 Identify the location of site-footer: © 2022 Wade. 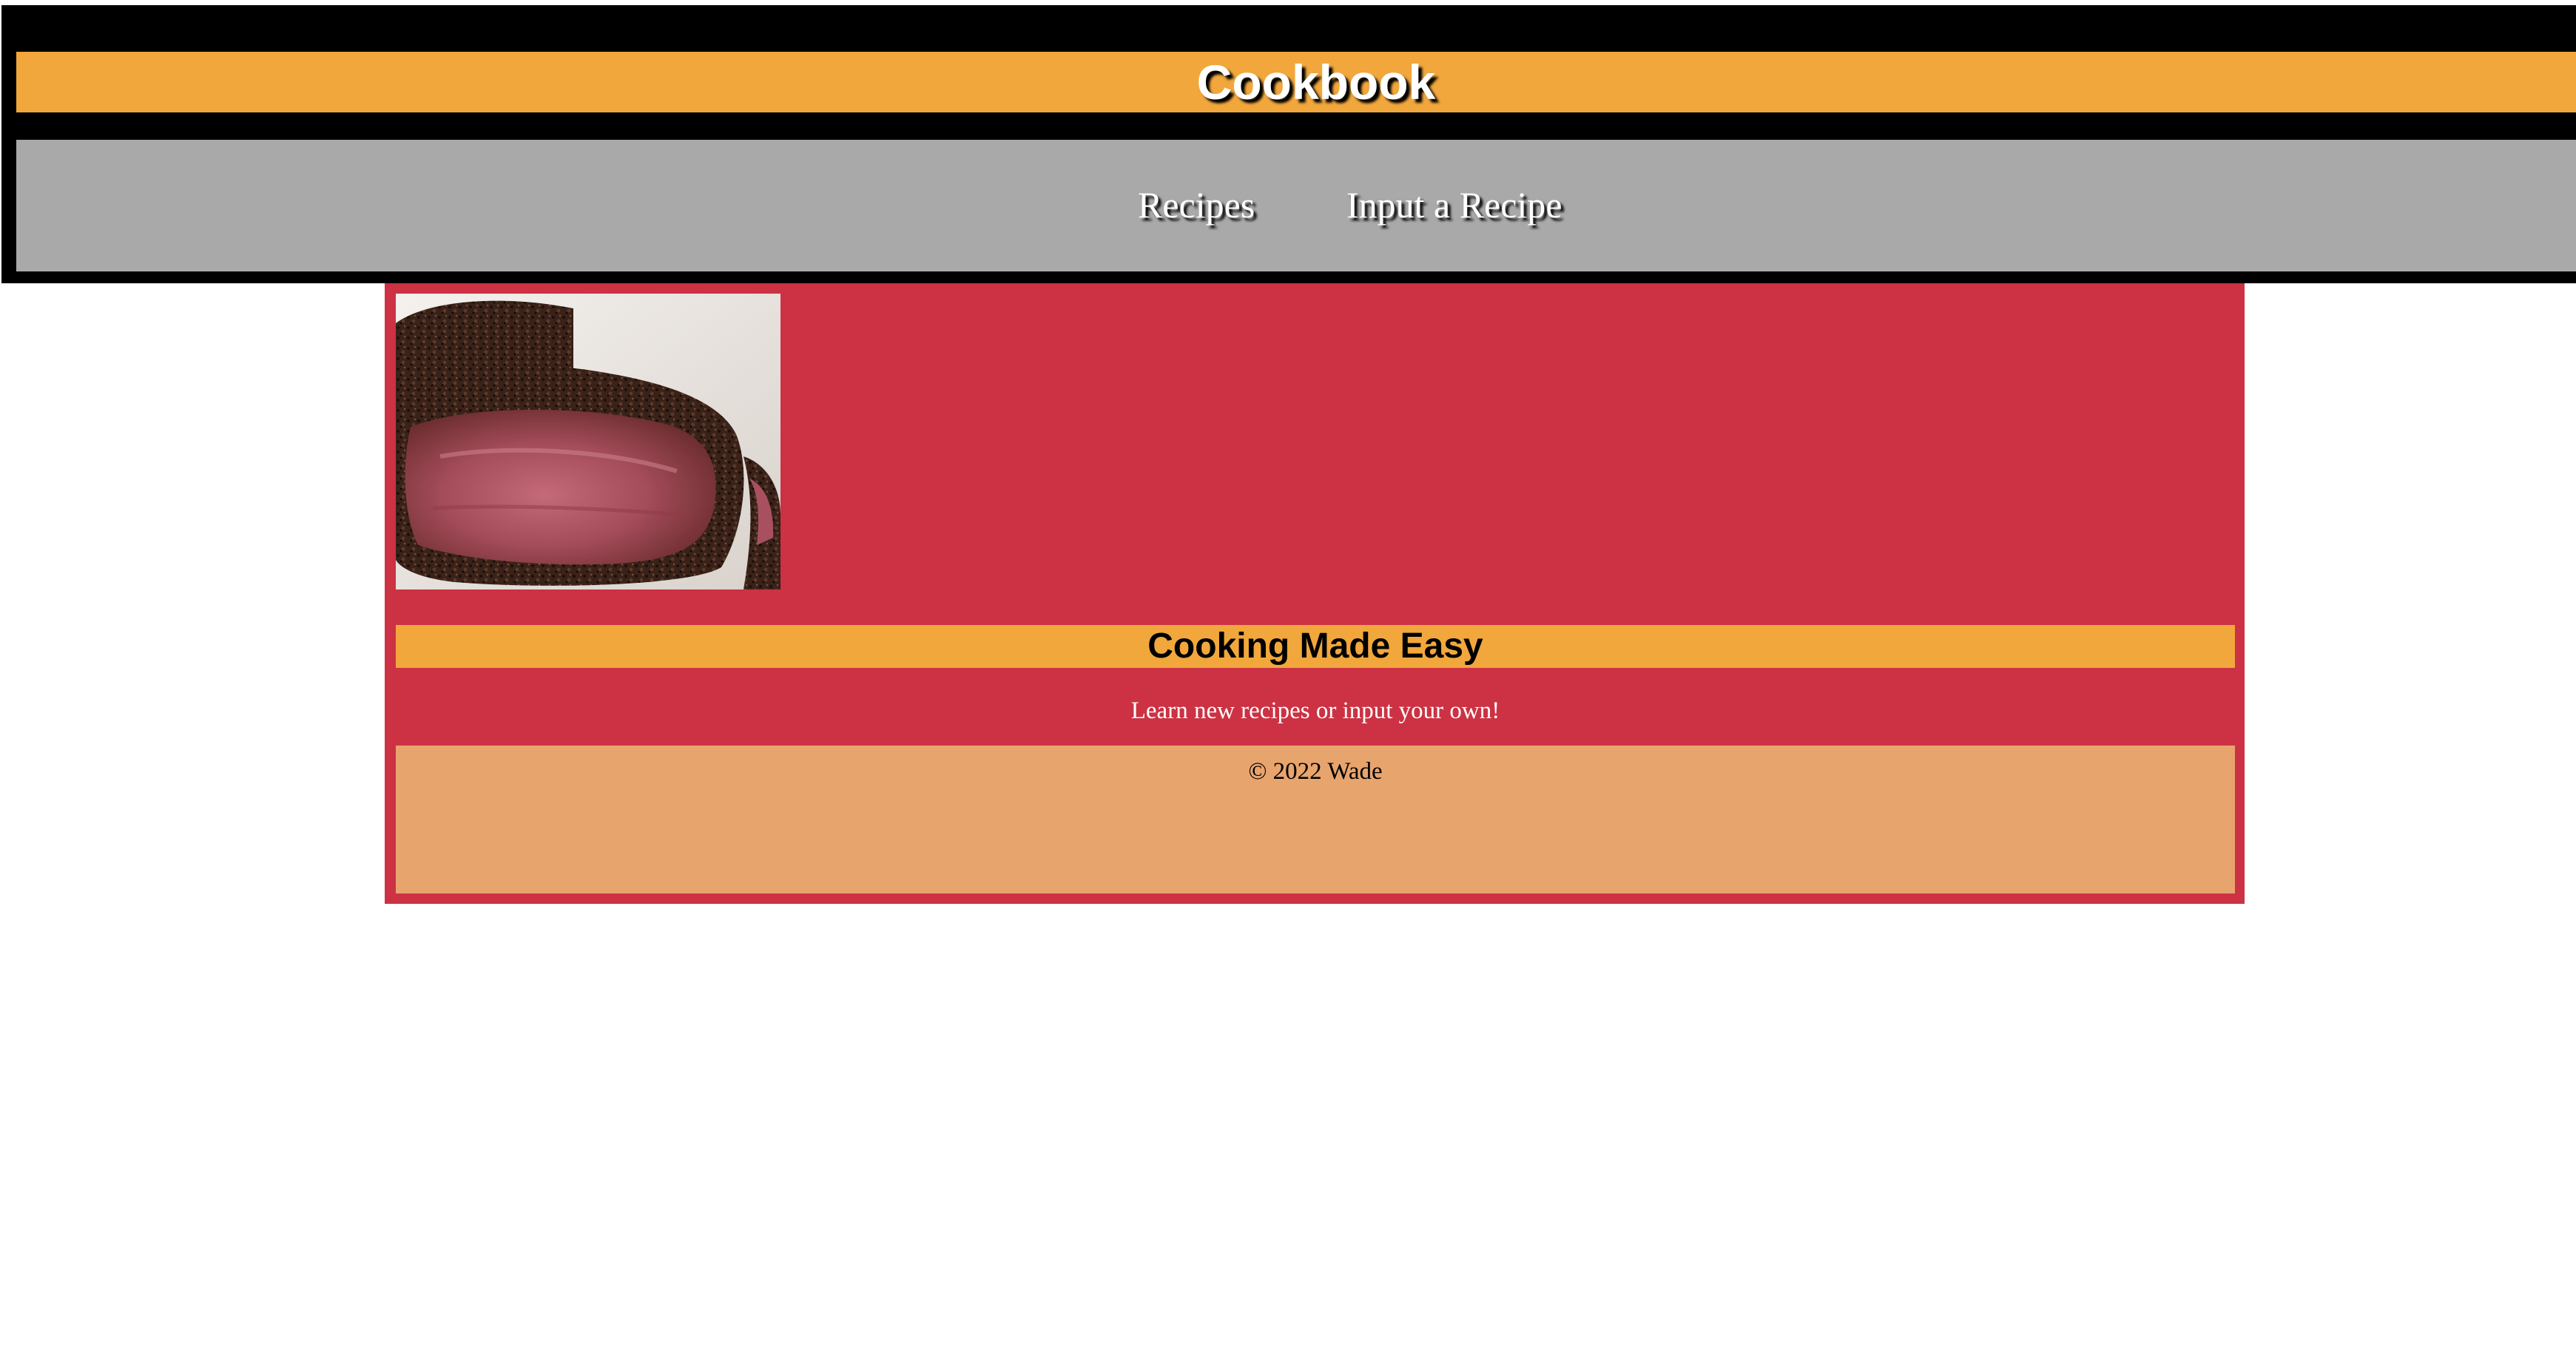
(1315, 819).